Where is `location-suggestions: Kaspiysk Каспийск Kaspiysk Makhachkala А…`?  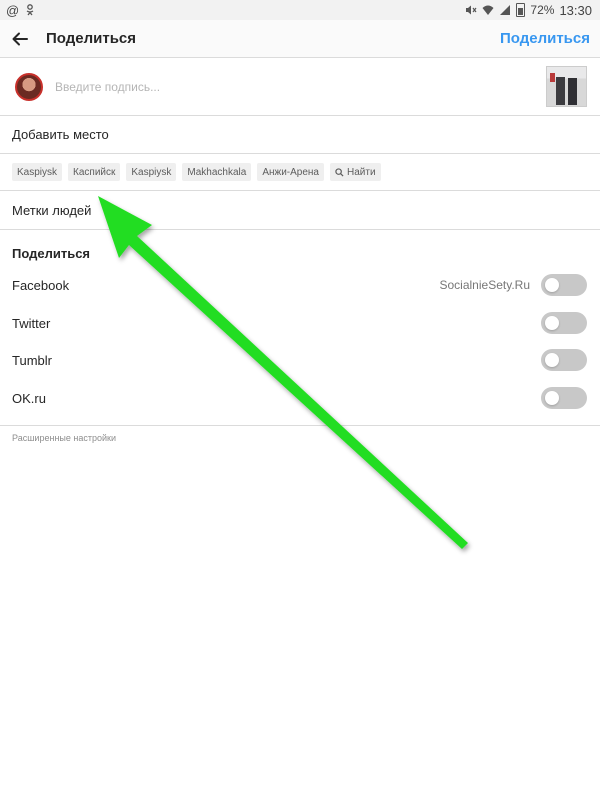
location-suggestions: Kaspiysk Каспийск Kaspiysk Makhachkala А… is located at coordinates (300, 172).